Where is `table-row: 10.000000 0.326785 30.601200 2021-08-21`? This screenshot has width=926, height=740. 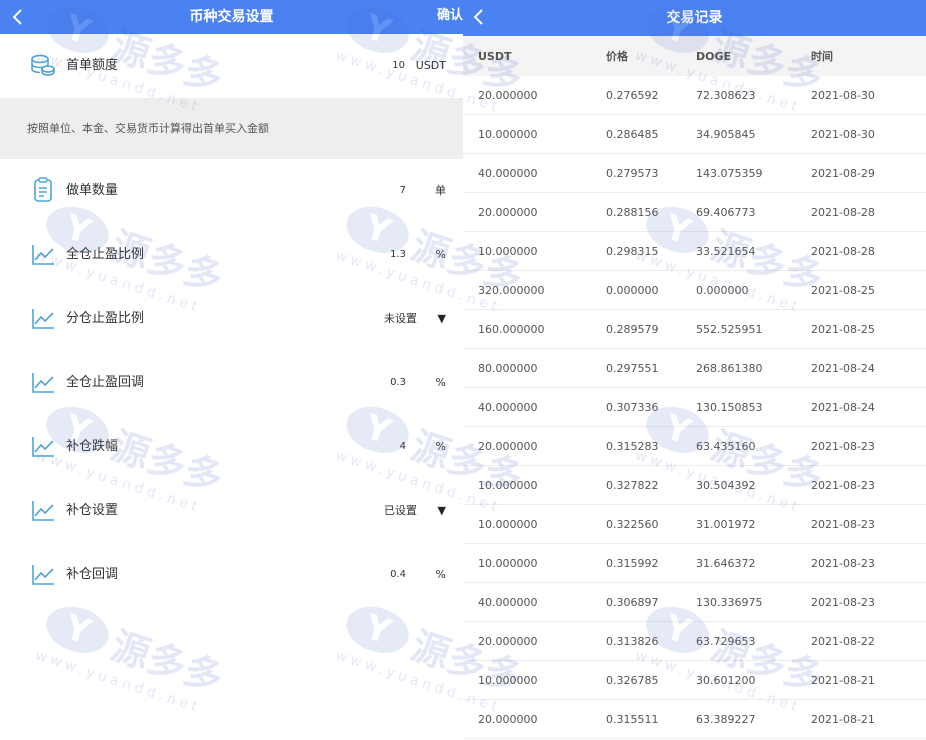 table-row: 10.000000 0.326785 30.601200 2021-08-21 is located at coordinates (694, 680).